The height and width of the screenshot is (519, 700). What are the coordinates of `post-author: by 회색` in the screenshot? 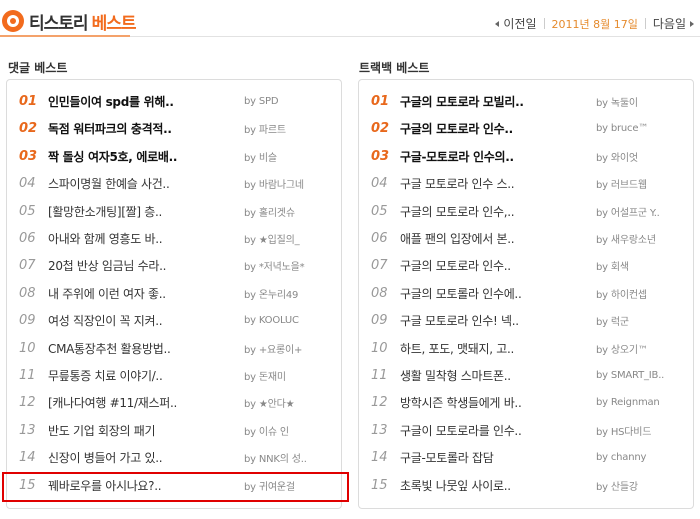 It's located at (612, 268).